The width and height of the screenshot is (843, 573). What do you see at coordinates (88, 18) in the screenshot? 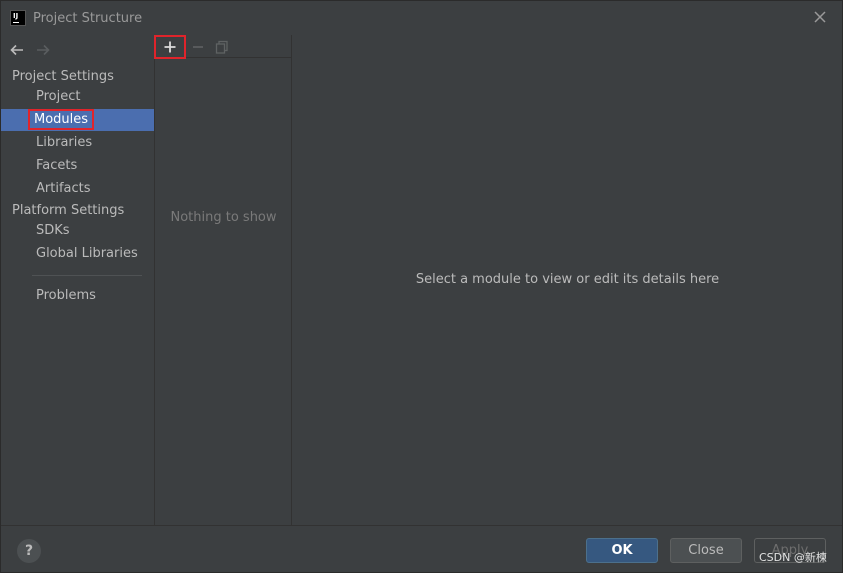
I see `window-title: Project Structure` at bounding box center [88, 18].